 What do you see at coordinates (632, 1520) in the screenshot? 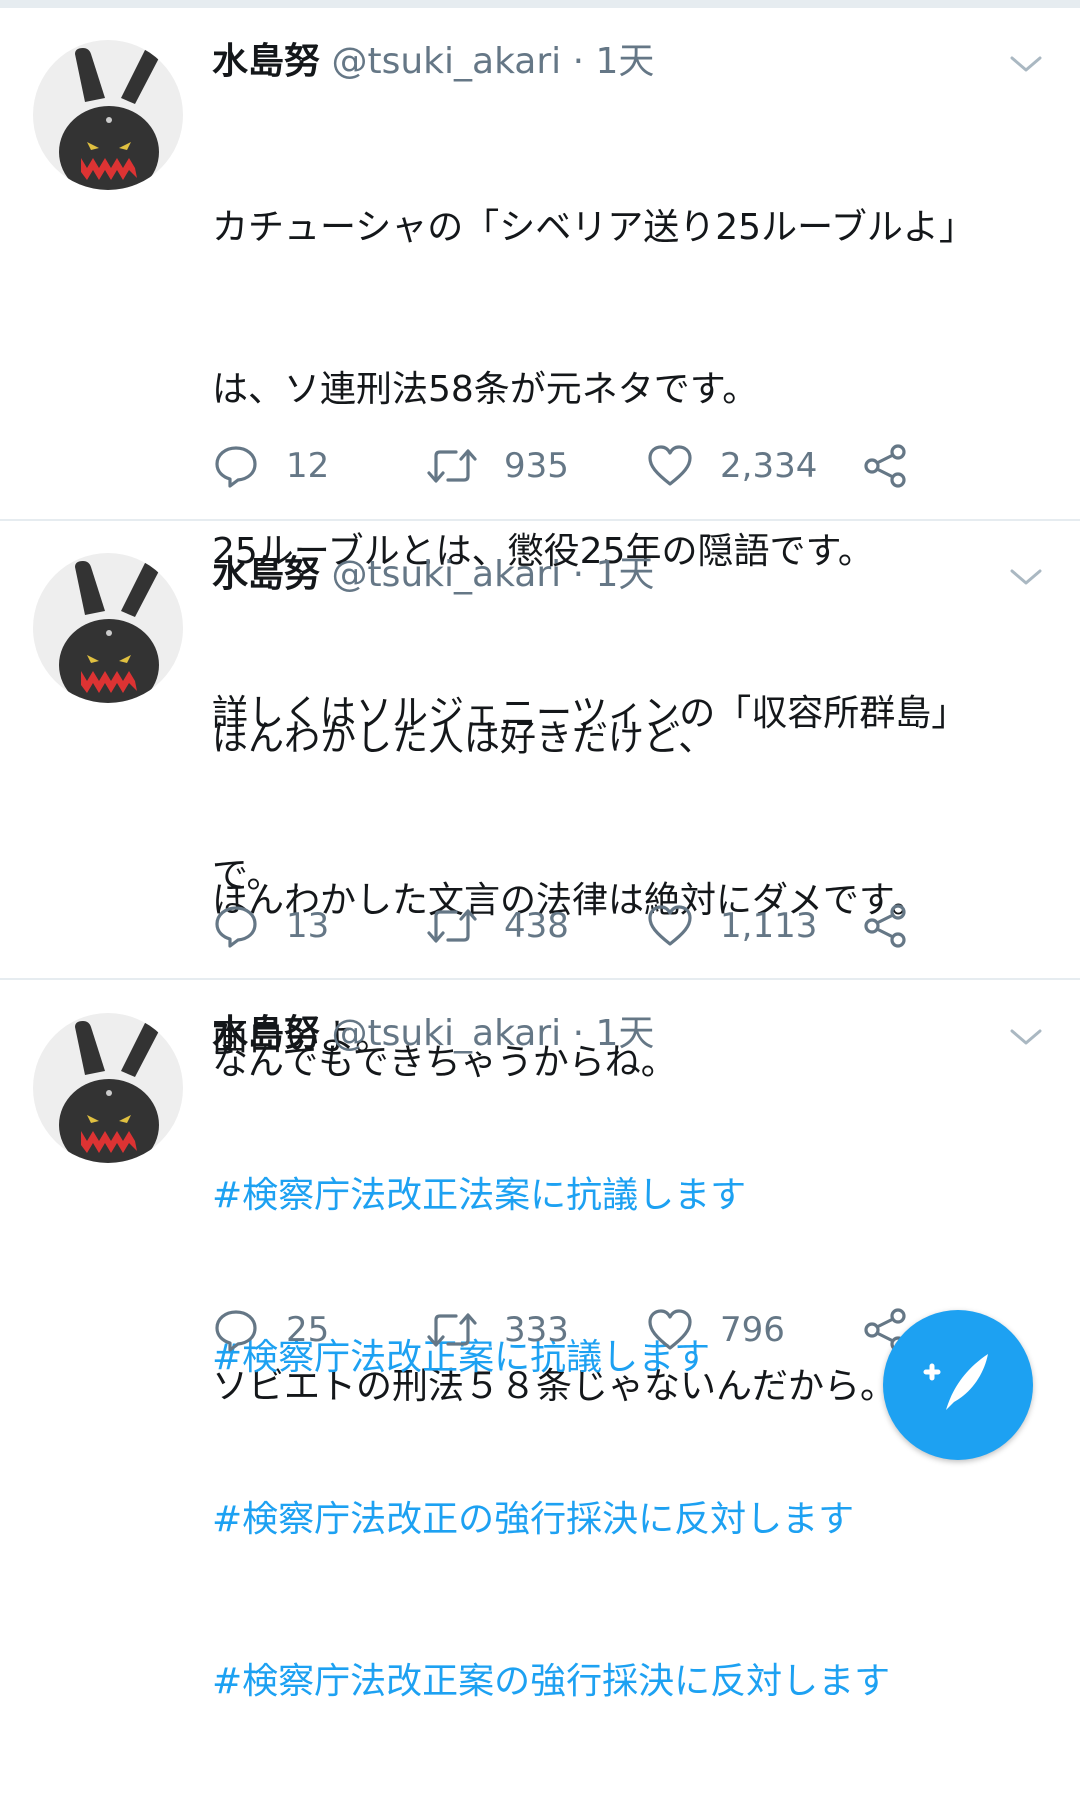
I see `hashtag-link: #検察庁法改正の強行採決に反対します` at bounding box center [632, 1520].